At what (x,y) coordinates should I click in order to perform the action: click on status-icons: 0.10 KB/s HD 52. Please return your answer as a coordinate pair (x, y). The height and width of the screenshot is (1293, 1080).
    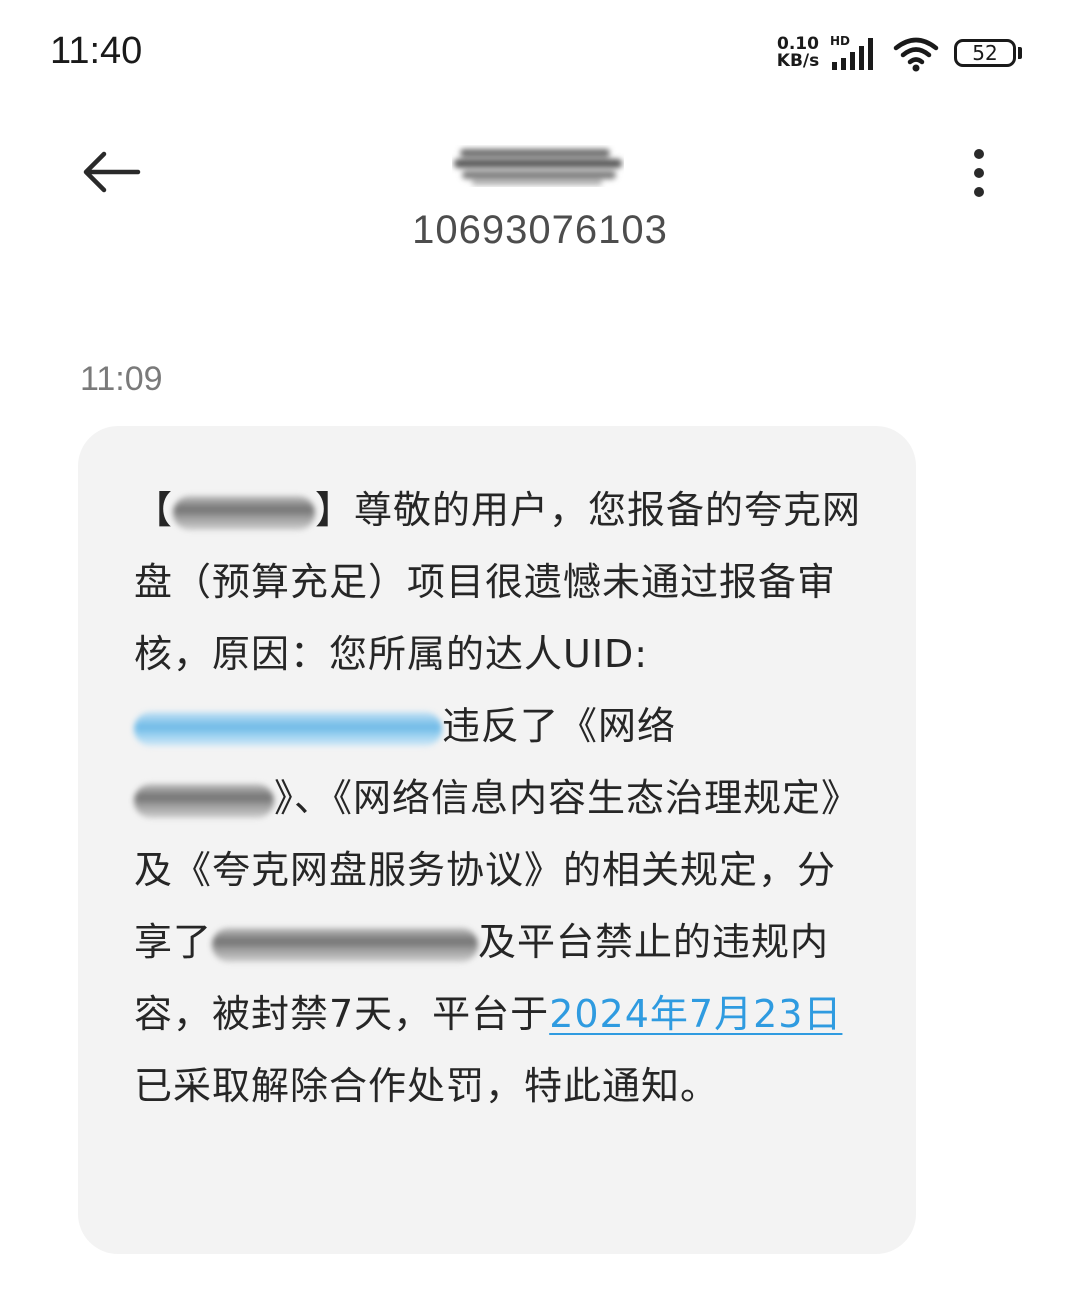
    Looking at the image, I should click on (902, 54).